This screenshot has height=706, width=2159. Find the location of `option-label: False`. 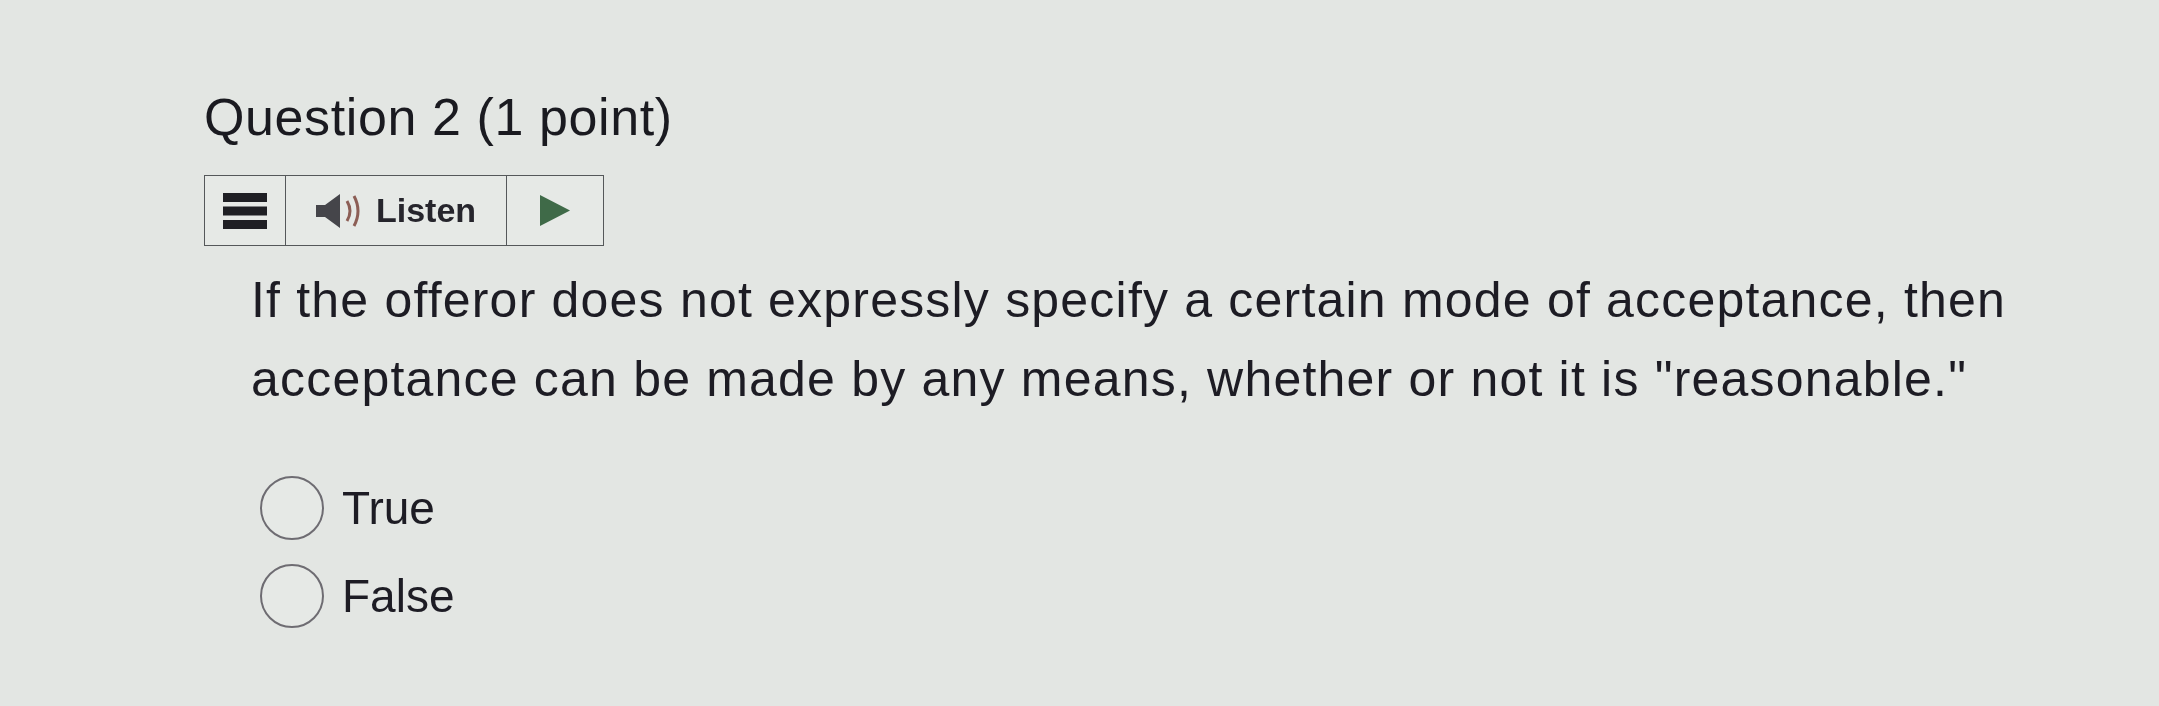

option-label: False is located at coordinates (398, 596).